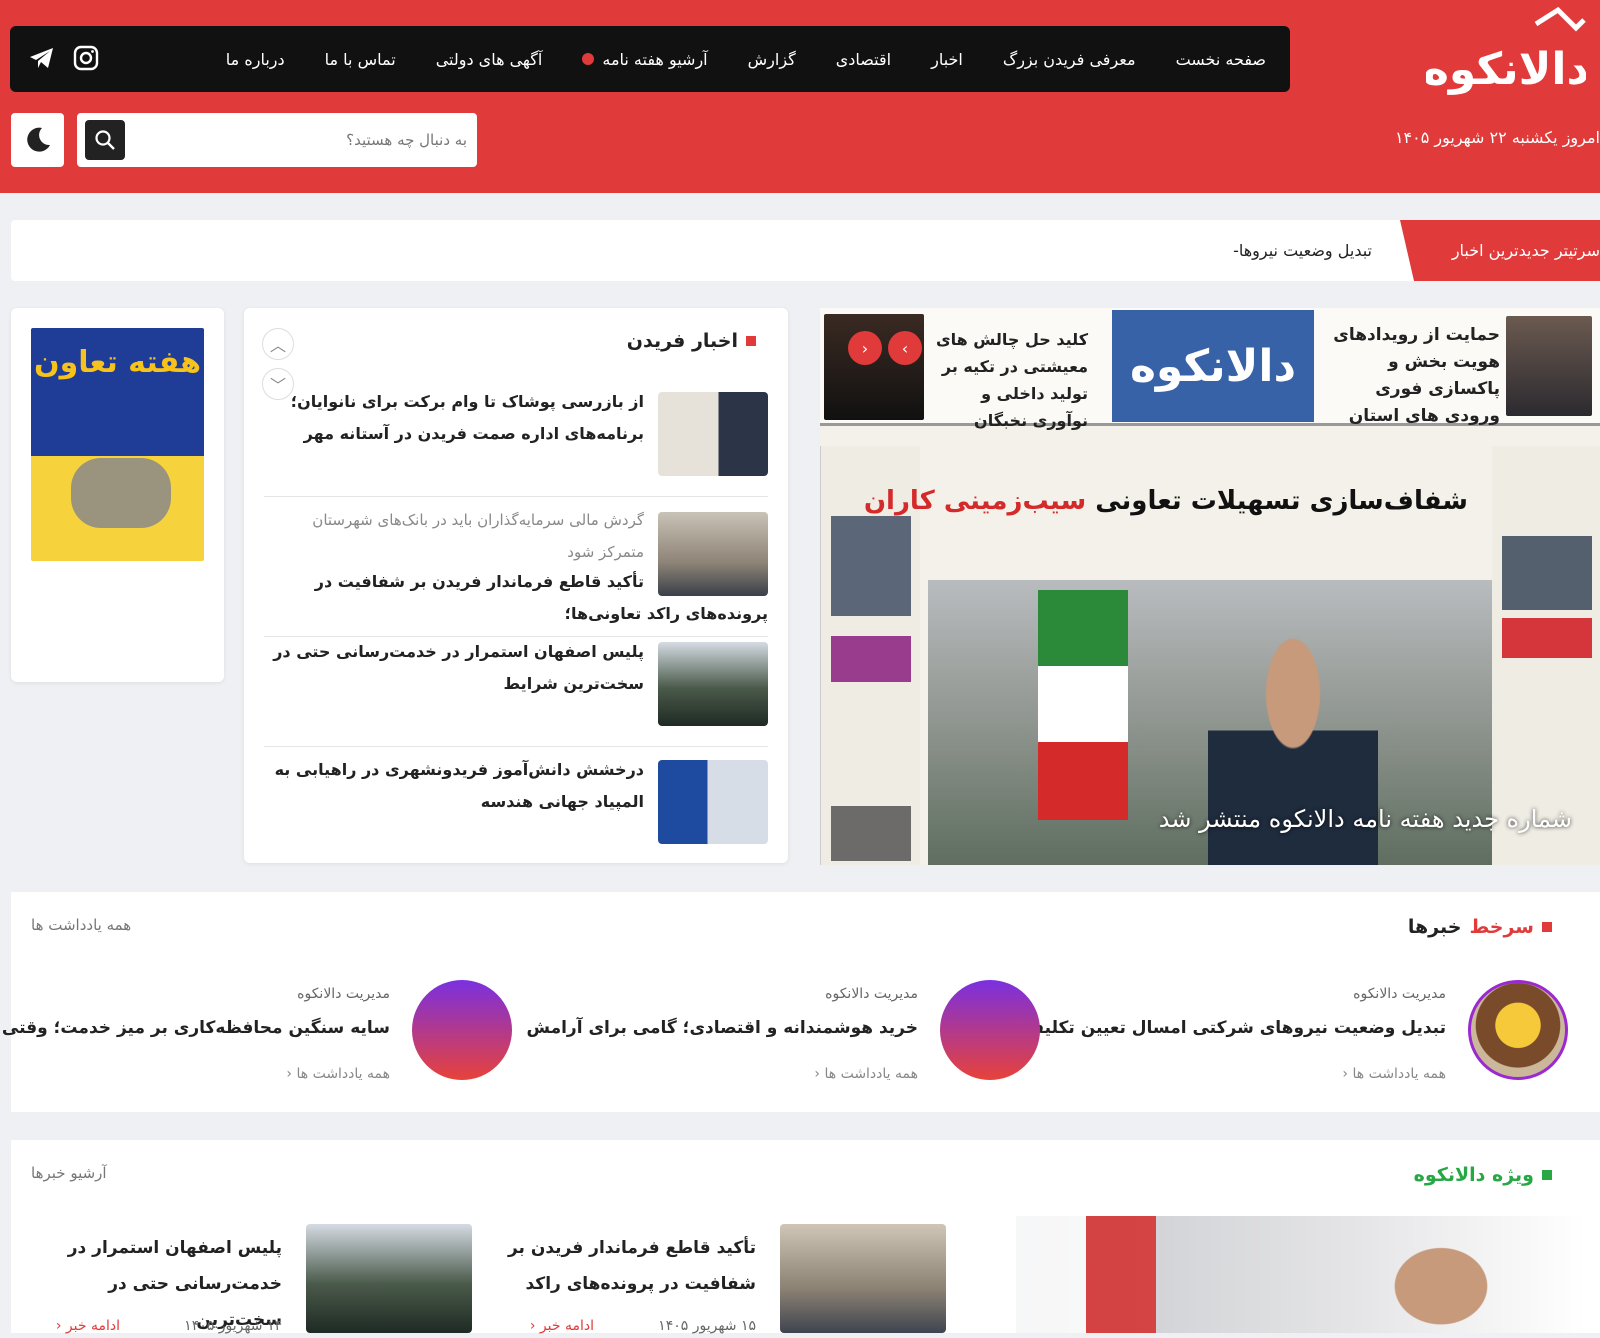  I want to click on chevron-left-icon: ‹, so click(865, 348).